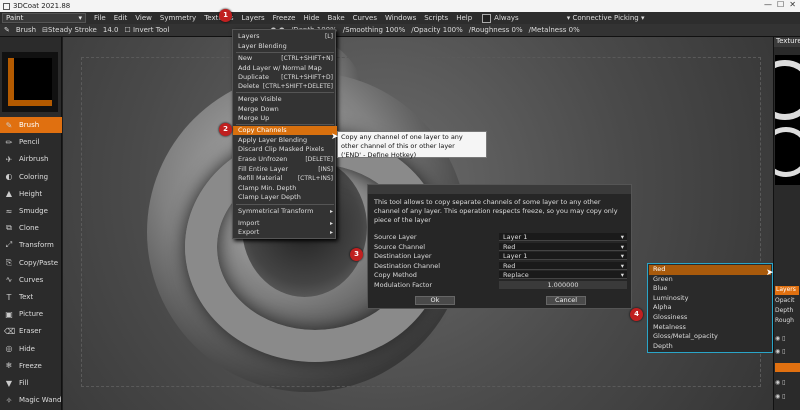 The height and width of the screenshot is (410, 800). What do you see at coordinates (285, 178) in the screenshot?
I see `menu-item-refill-material: Refill Material [CTRL+INS]` at bounding box center [285, 178].